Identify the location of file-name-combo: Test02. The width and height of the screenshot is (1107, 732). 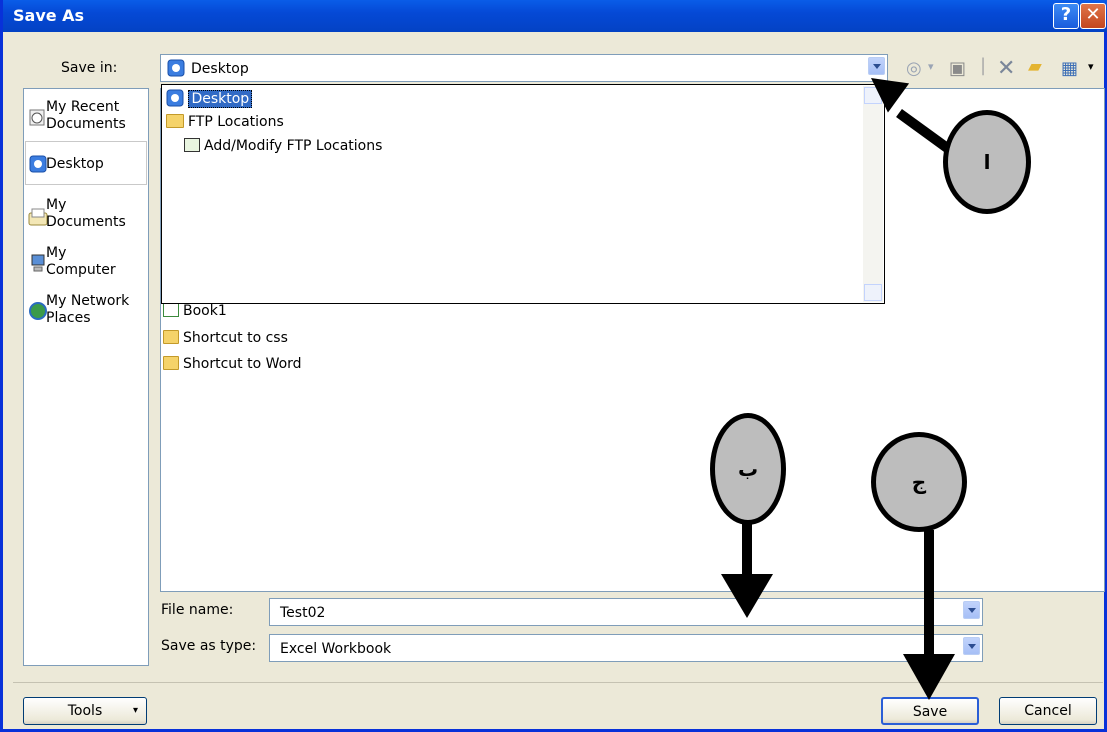
(626, 612).